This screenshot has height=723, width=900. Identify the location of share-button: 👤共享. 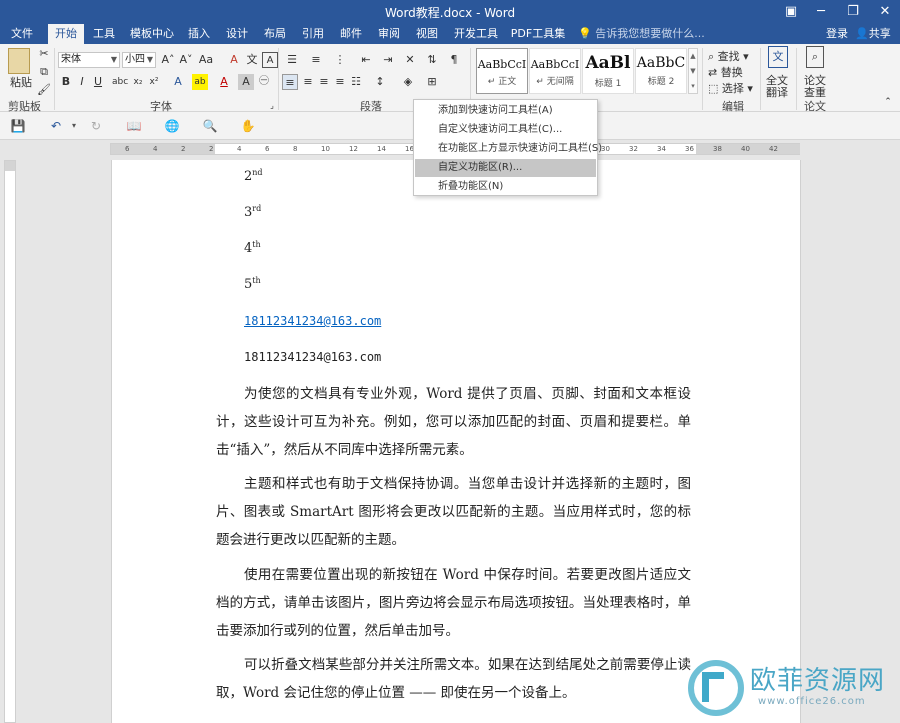
(873, 33).